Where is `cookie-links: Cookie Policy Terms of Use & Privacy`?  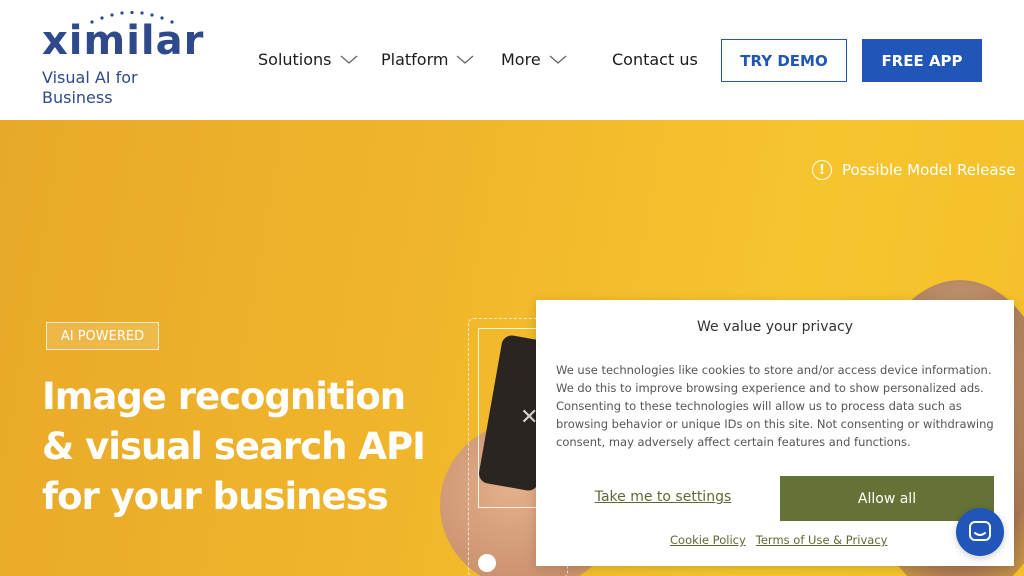
cookie-links: Cookie Policy Terms of Use & Privacy is located at coordinates (778, 540).